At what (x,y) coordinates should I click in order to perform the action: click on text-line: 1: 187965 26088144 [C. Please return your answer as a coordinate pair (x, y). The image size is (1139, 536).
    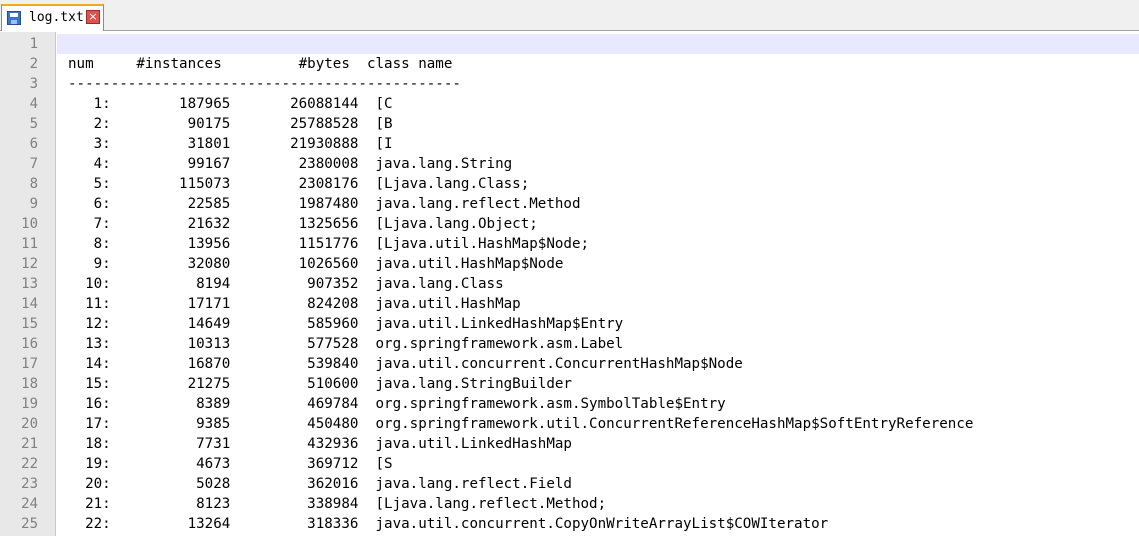
    Looking at the image, I should click on (598, 104).